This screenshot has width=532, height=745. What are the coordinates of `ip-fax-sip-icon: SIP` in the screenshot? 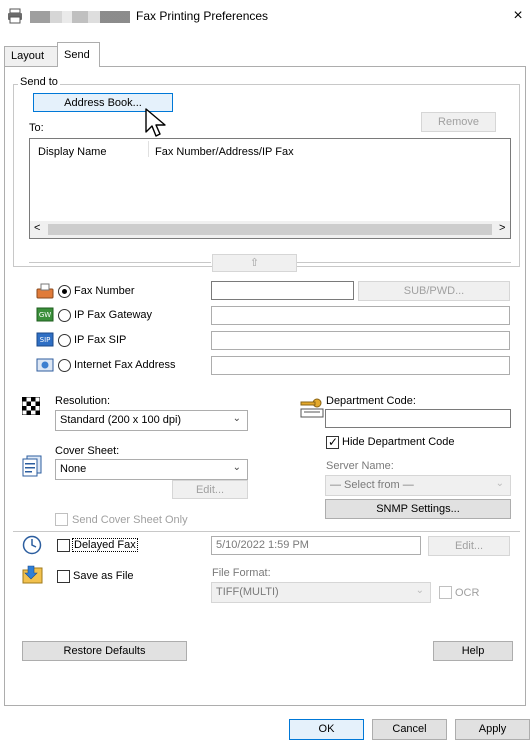 It's located at (45, 339).